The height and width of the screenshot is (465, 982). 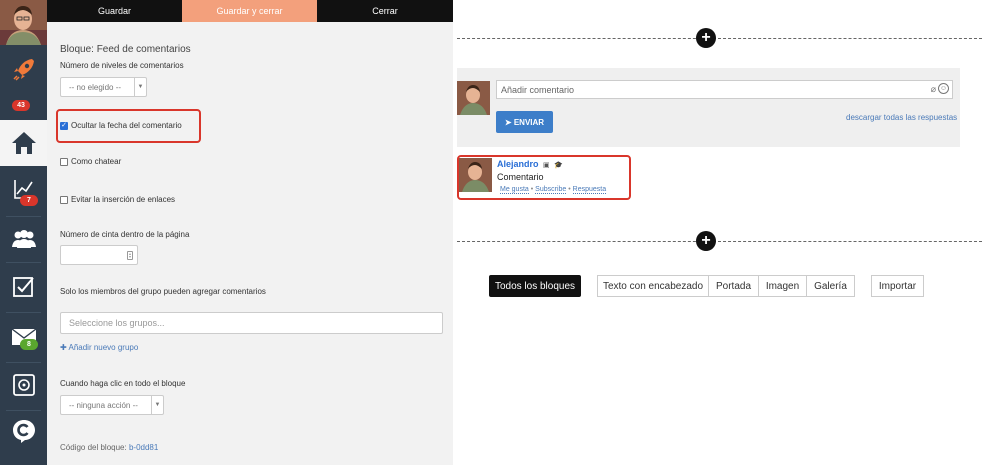 I want to click on chat-like-checkbox: Como chatear, so click(x=90, y=161).